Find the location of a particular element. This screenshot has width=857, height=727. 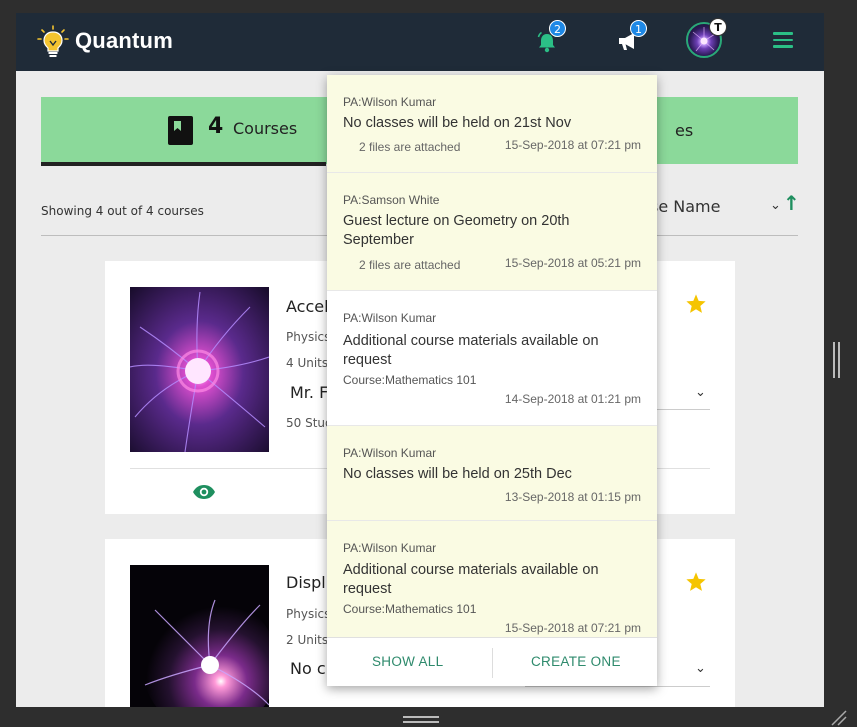

avatar-badge: T is located at coordinates (718, 27).